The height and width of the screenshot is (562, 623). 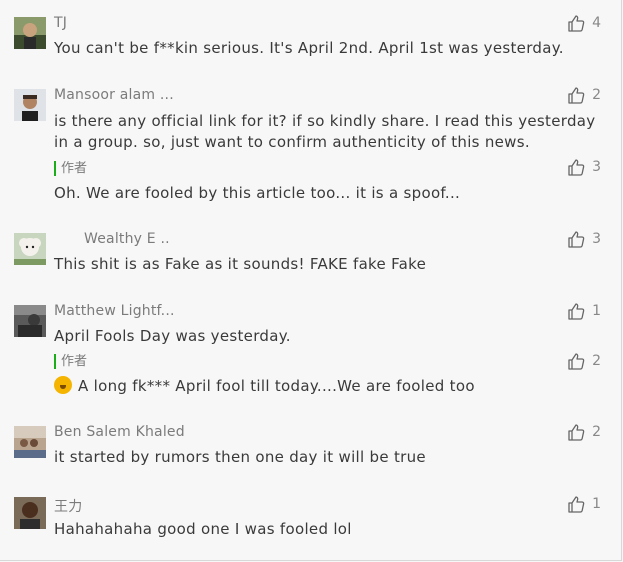 I want to click on laughing-tears-emoji-icon, so click(x=63, y=385).